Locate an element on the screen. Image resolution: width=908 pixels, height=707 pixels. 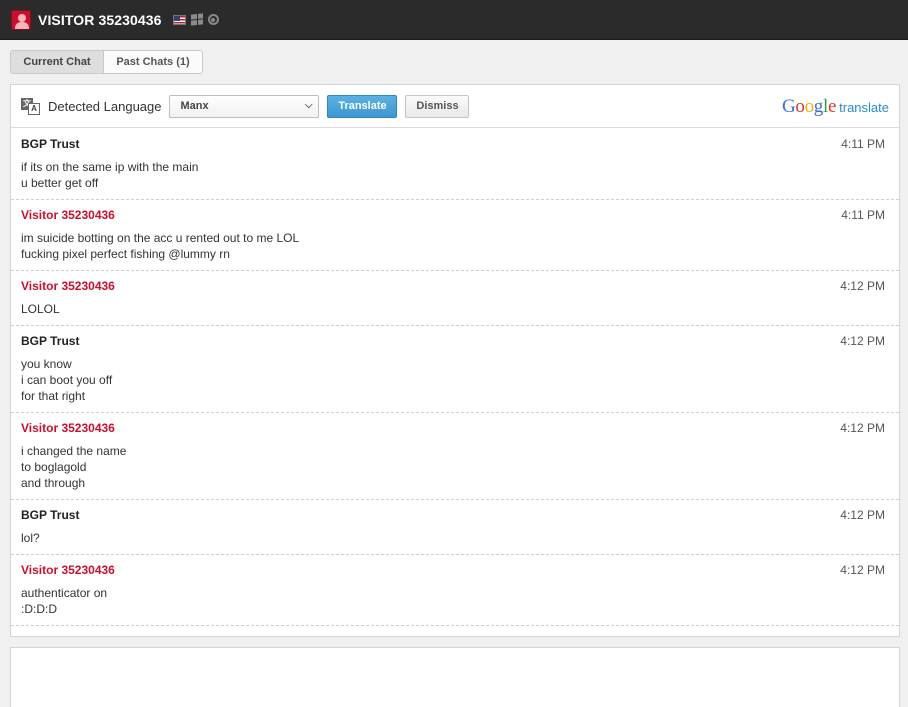
message-line: LOLOL is located at coordinates (40, 309).